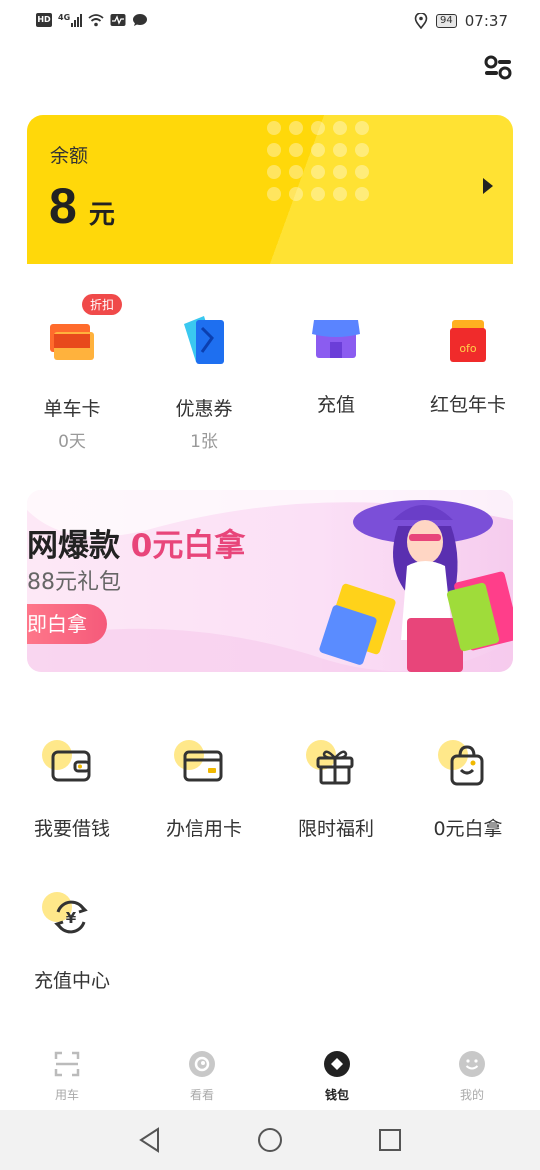  Describe the element at coordinates (64, 17) in the screenshot. I see `network-type: 4G` at that location.